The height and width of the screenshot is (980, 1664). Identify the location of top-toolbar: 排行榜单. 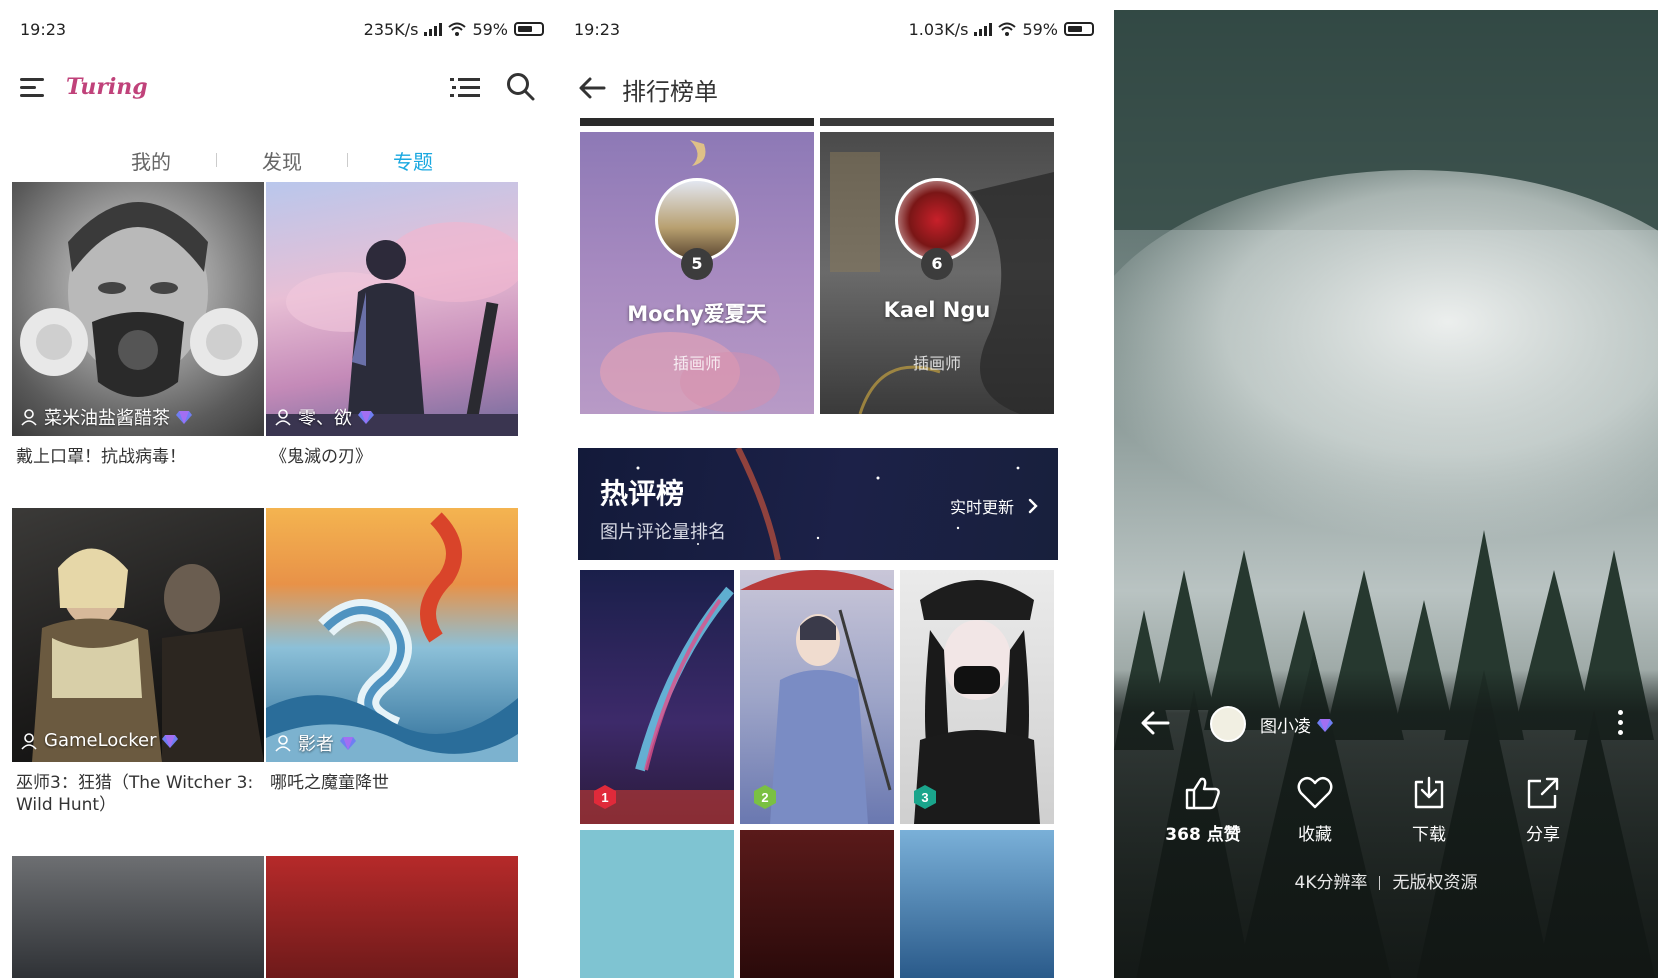
(834, 90).